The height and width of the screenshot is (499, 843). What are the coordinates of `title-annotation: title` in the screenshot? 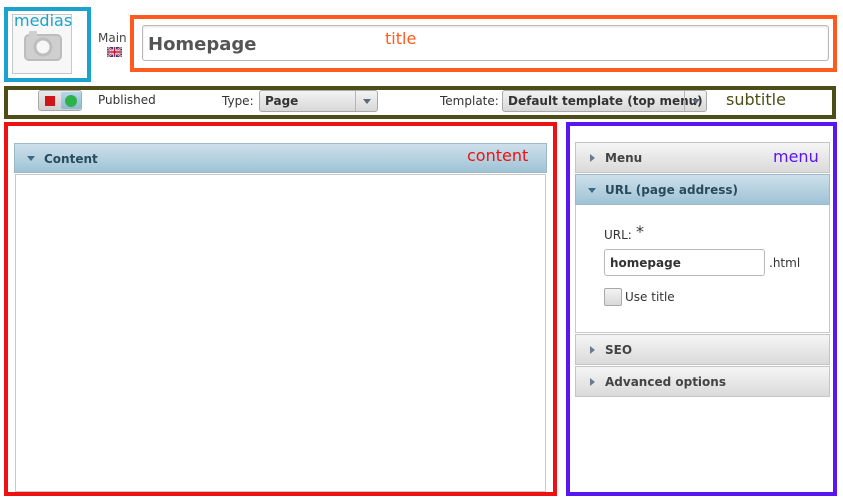 It's located at (401, 38).